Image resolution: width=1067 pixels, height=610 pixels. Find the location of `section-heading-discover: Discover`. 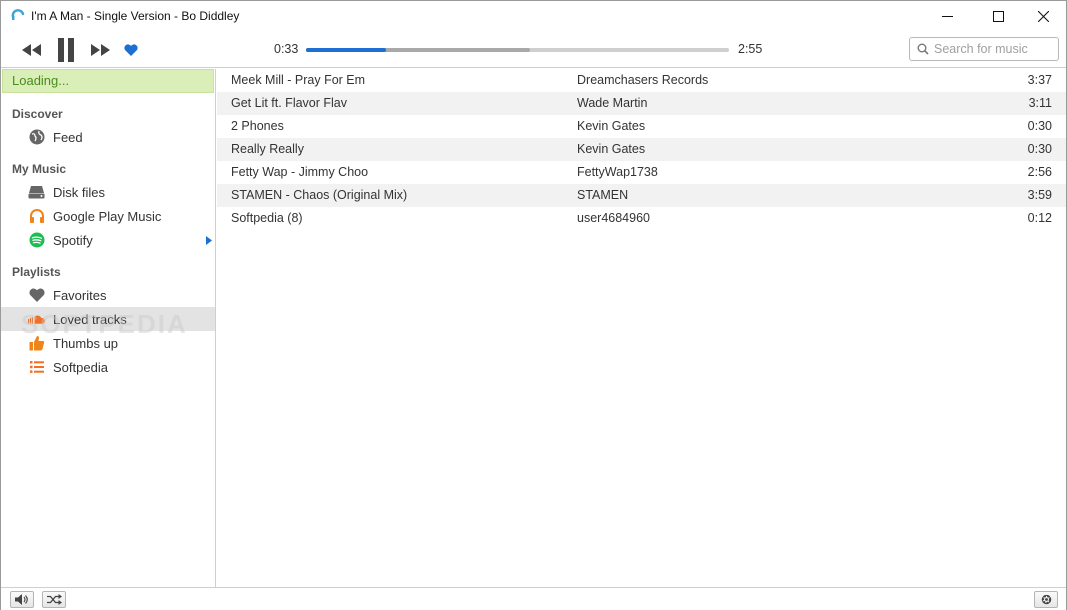

section-heading-discover: Discover is located at coordinates (37, 114).